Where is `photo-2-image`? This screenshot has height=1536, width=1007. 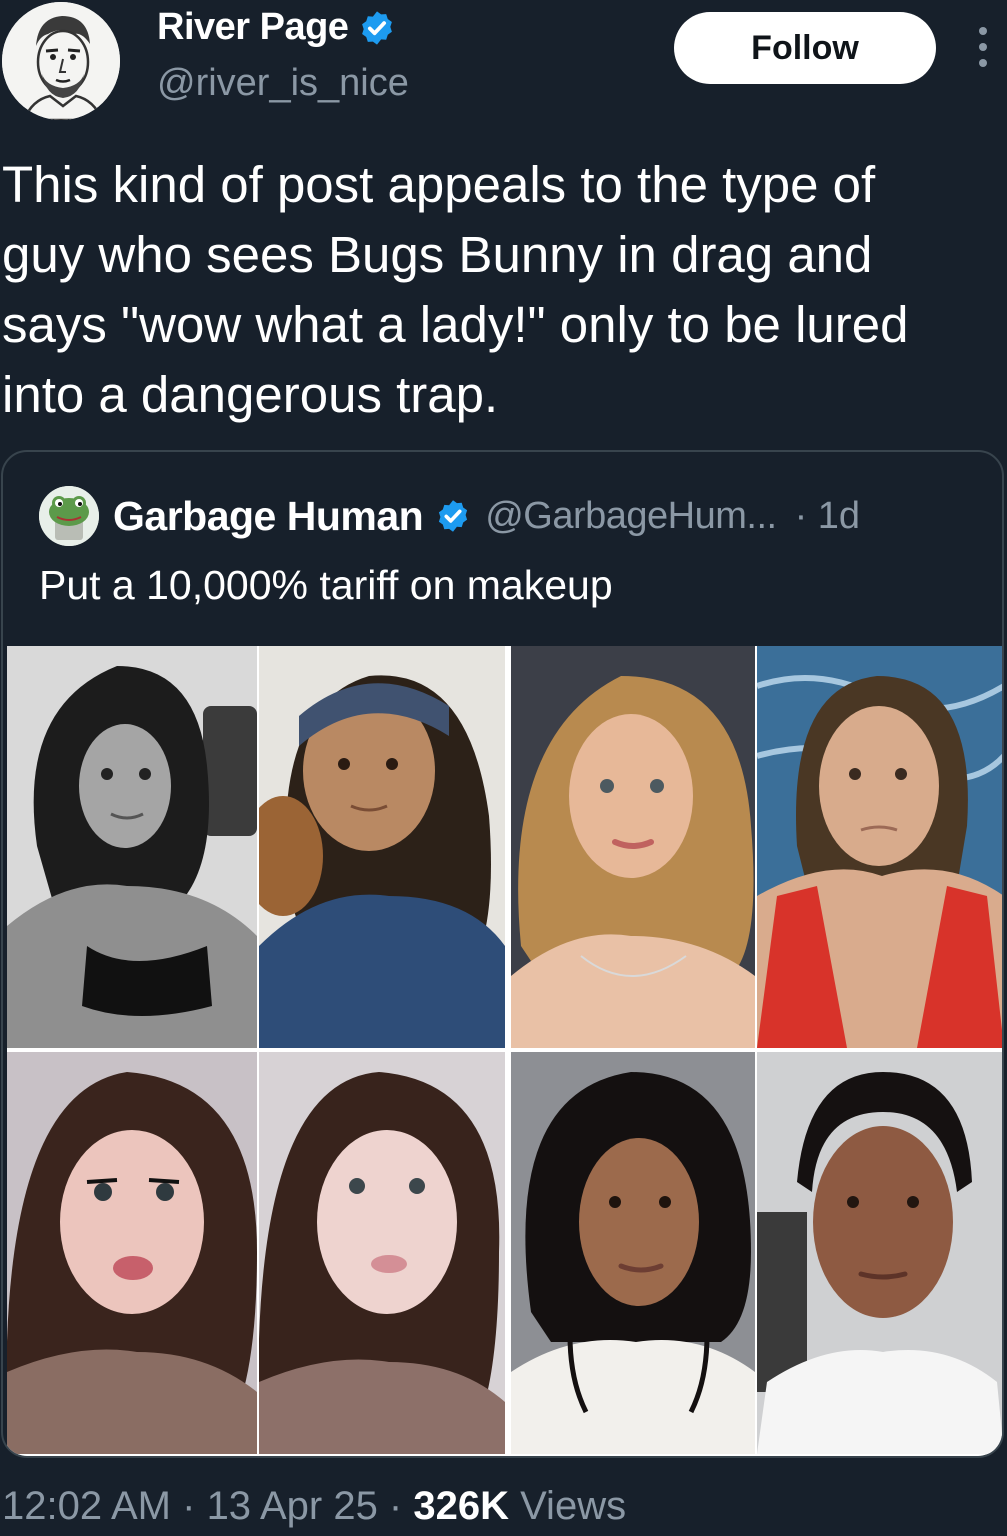
photo-2-image is located at coordinates (382, 847).